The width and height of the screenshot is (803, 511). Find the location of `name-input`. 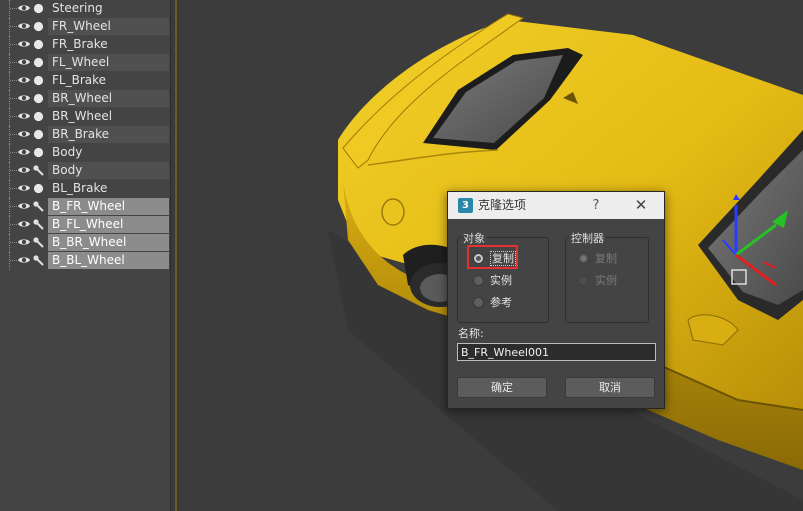

name-input is located at coordinates (556, 352).